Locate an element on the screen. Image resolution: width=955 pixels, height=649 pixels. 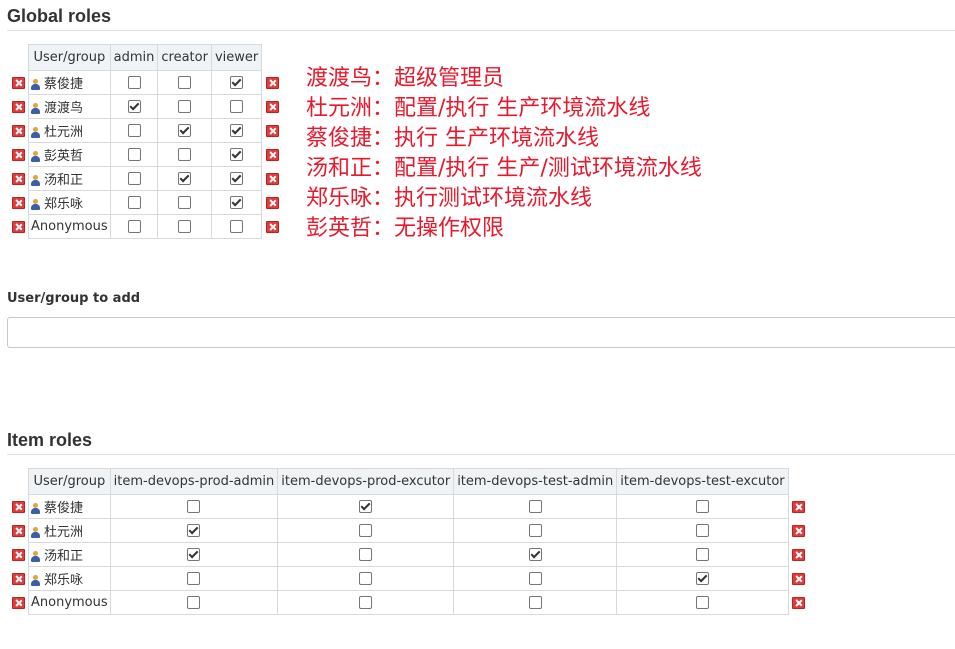
global-header-creator: creator is located at coordinates (184, 57).